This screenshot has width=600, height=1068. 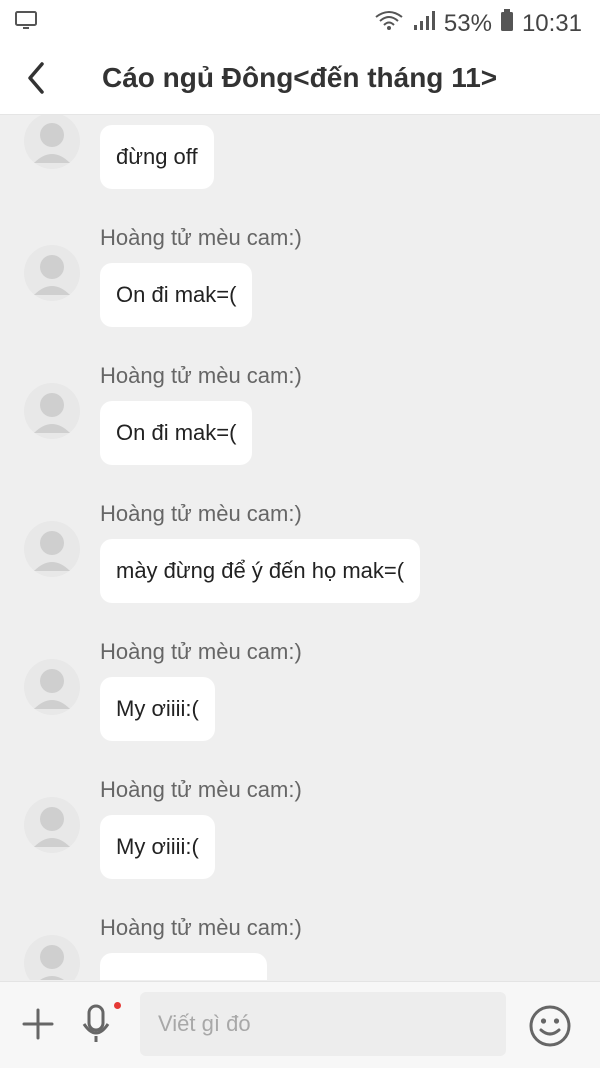 I want to click on status-right: 53% 10:31, so click(x=478, y=23).